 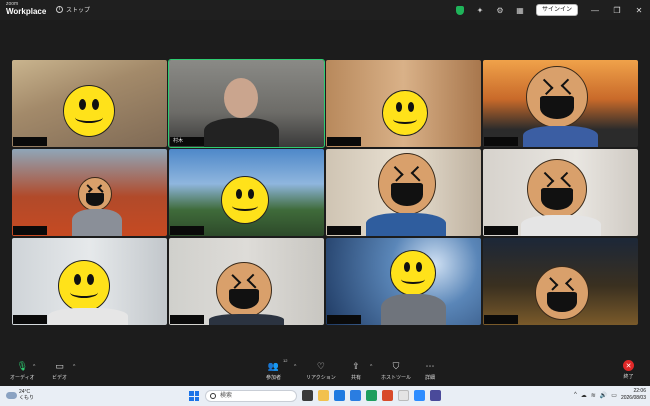 What do you see at coordinates (22, 378) in the screenshot?
I see `audio-label: オーディオ` at bounding box center [22, 378].